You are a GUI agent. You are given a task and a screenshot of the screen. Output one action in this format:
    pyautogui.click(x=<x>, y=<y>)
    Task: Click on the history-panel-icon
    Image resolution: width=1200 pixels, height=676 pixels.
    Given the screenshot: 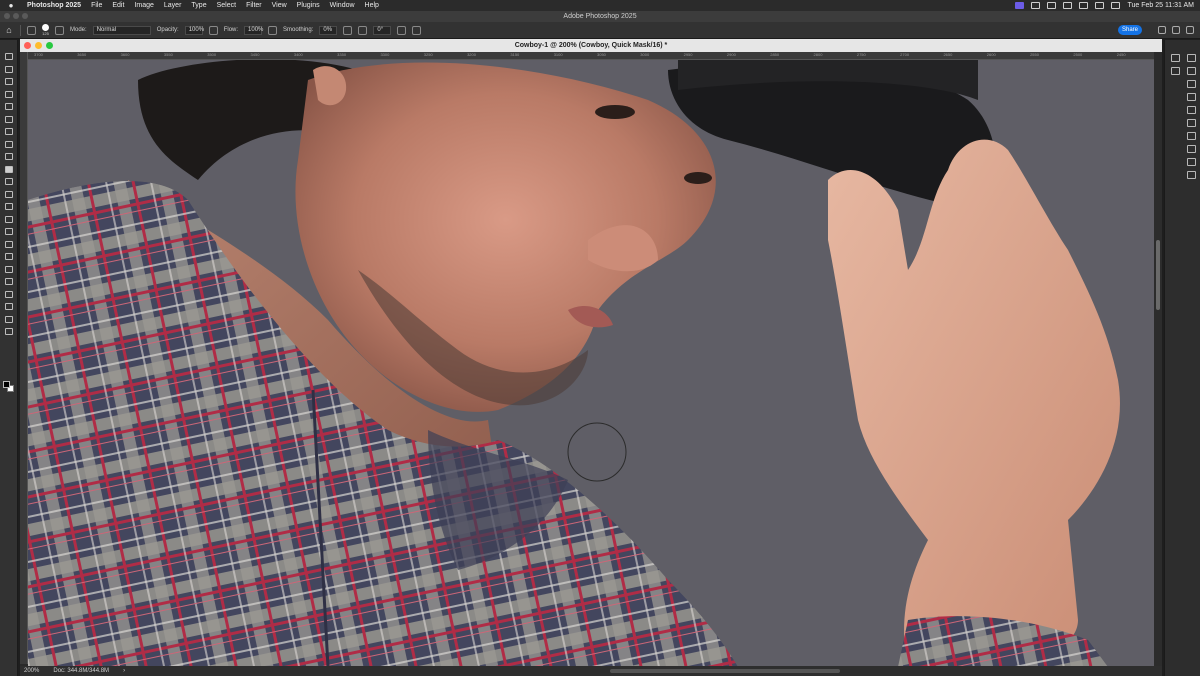 What is the action you would take?
    pyautogui.click(x=1175, y=58)
    